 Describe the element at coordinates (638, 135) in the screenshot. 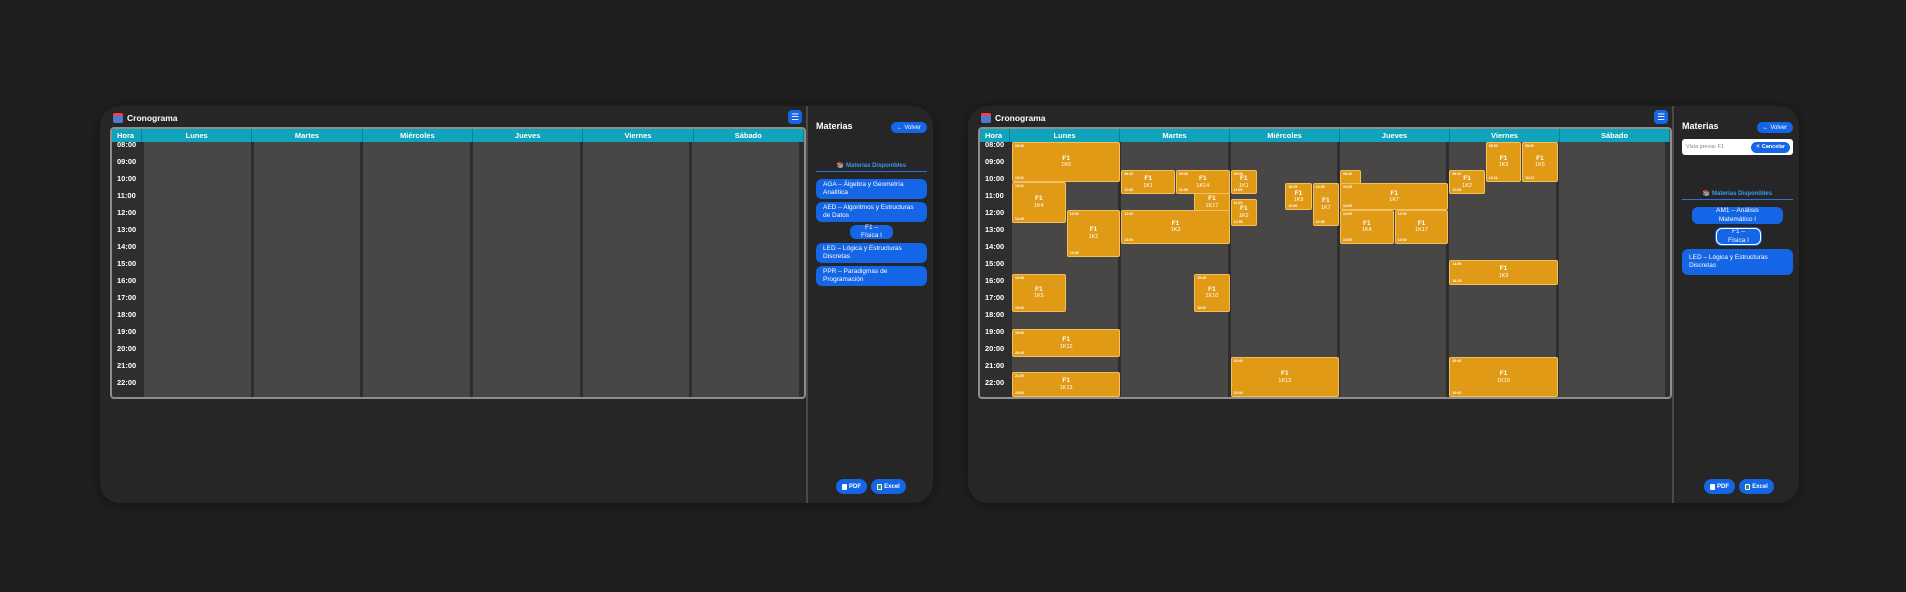

I see `day-header: Viernes` at that location.